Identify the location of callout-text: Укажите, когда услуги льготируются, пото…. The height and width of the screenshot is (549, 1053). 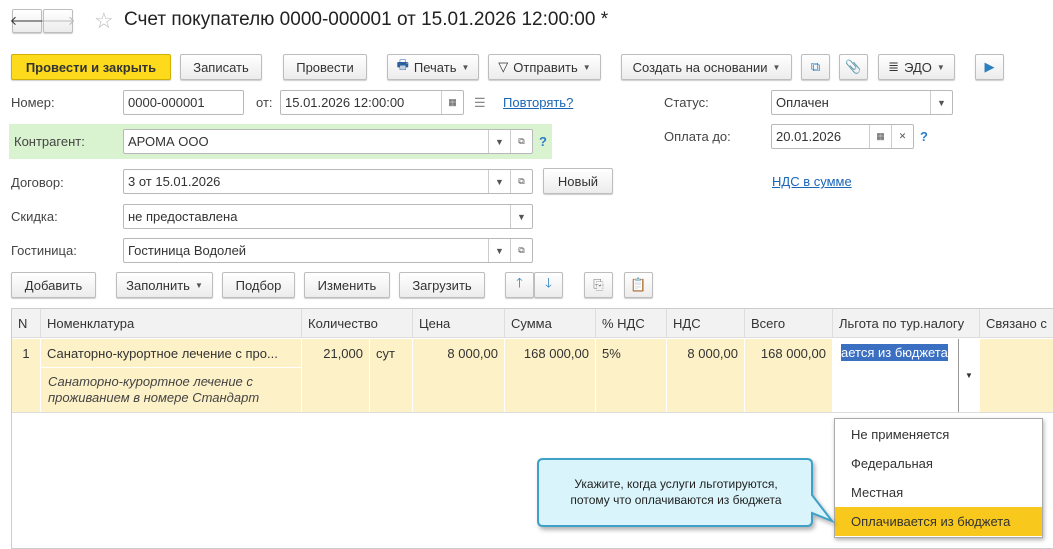
(676, 492).